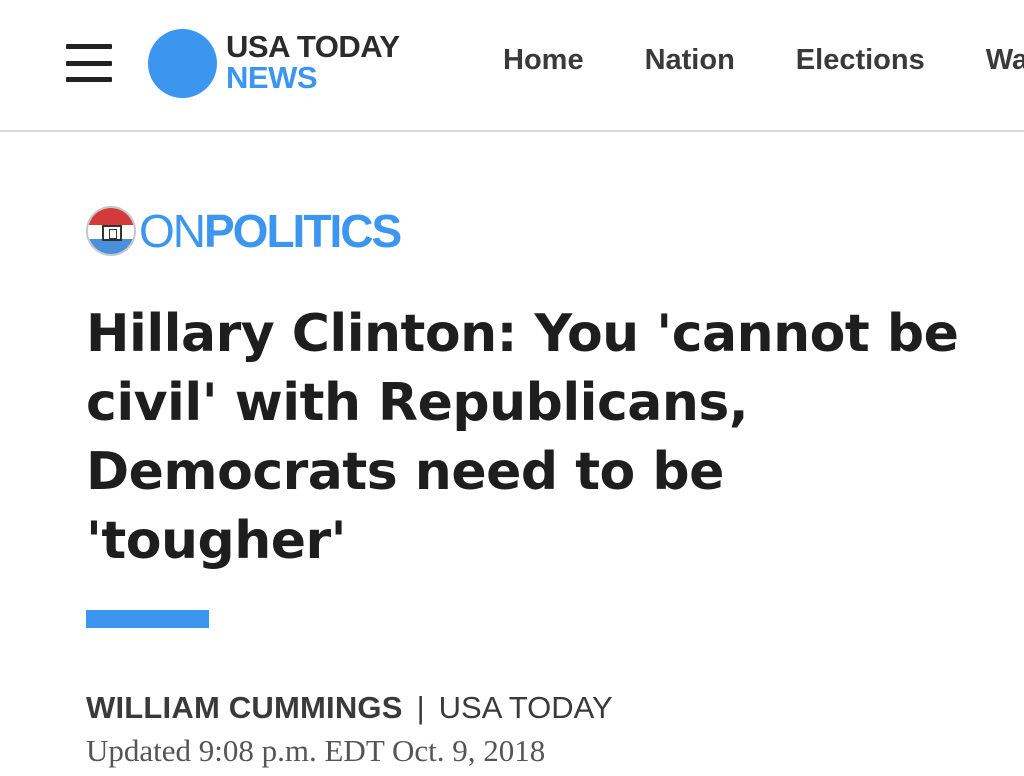 This screenshot has width=1024, height=776. What do you see at coordinates (860, 64) in the screenshot?
I see `nav-elections: Elections` at bounding box center [860, 64].